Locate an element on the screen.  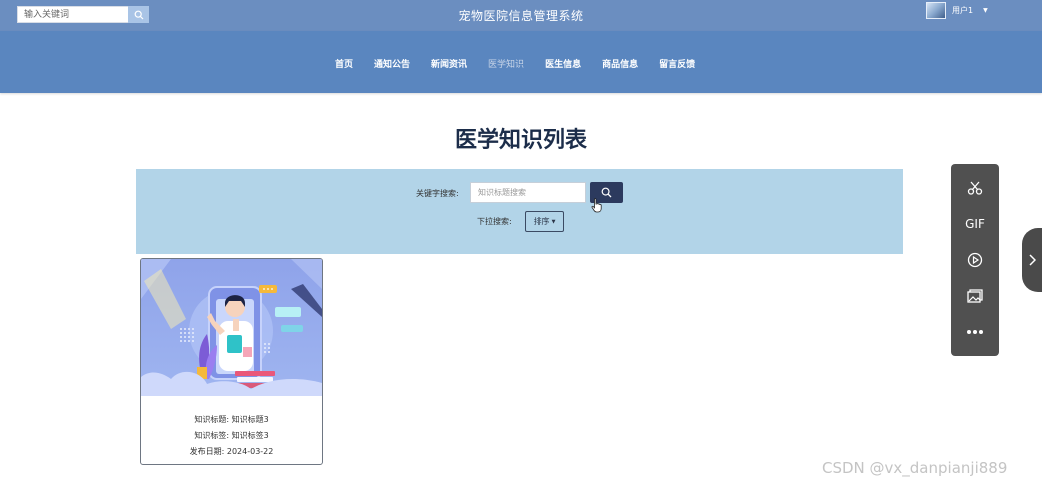
site-title: 宠物医院信息管理系统 is located at coordinates (521, 16).